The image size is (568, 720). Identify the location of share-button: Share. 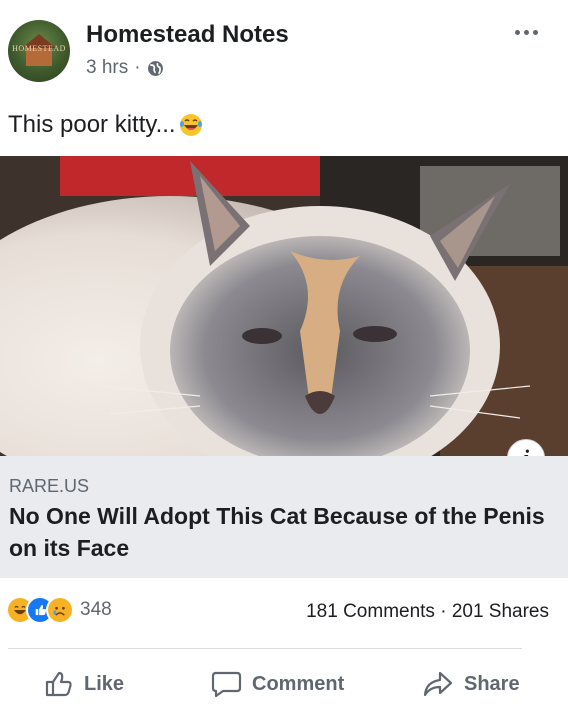
(471, 684).